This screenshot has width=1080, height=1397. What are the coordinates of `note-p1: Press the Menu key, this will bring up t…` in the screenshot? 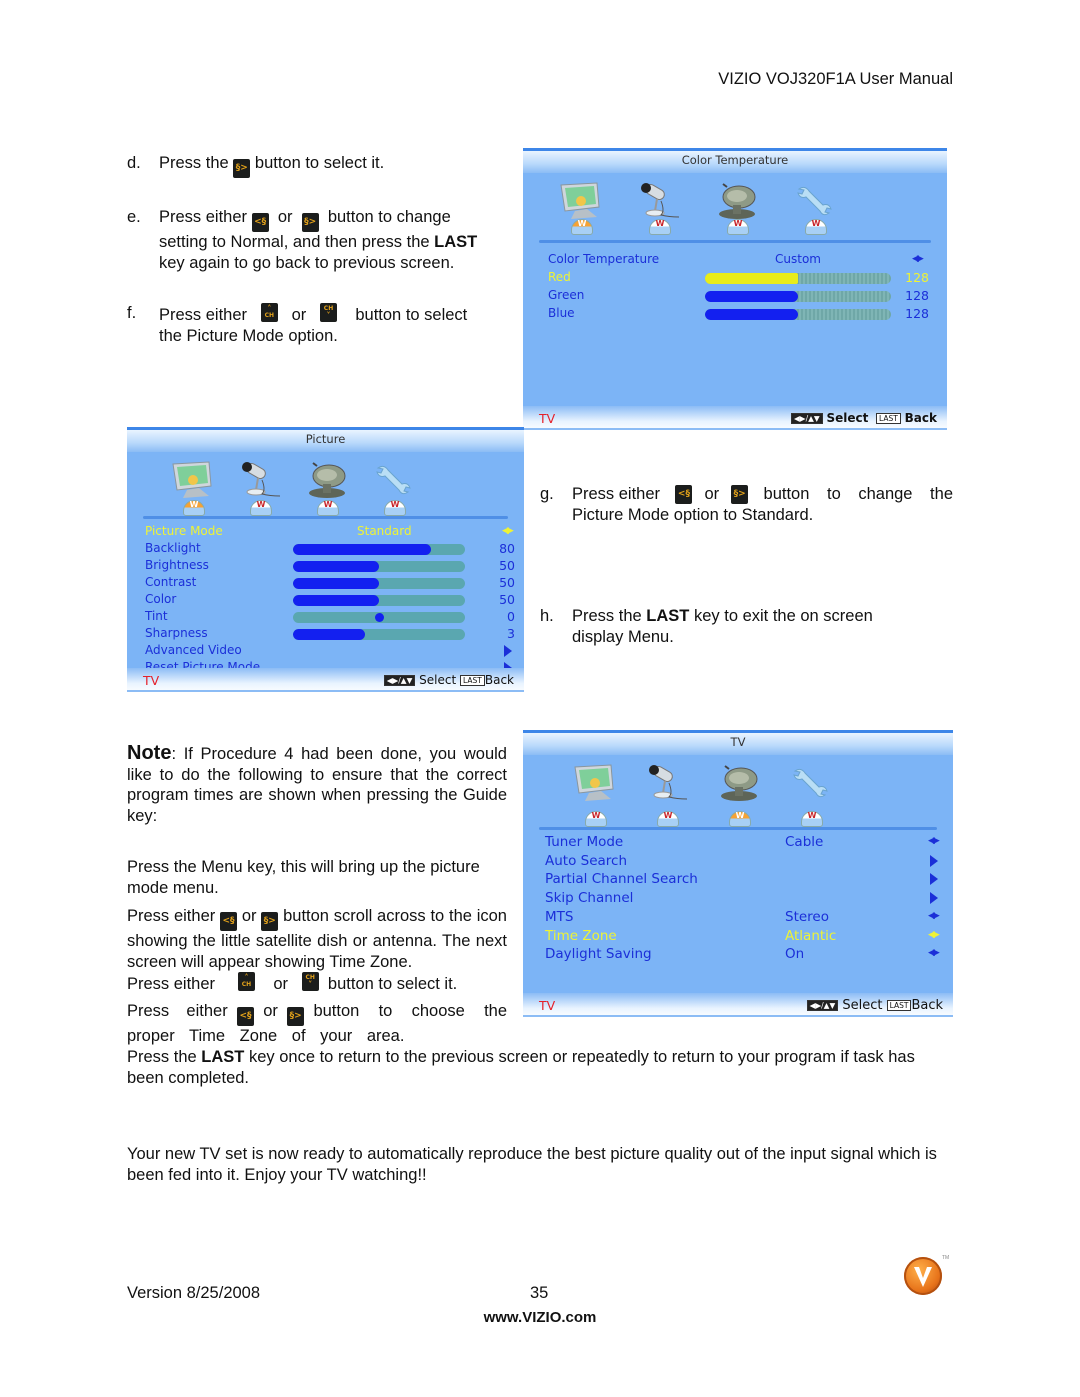 It's located at (303, 877).